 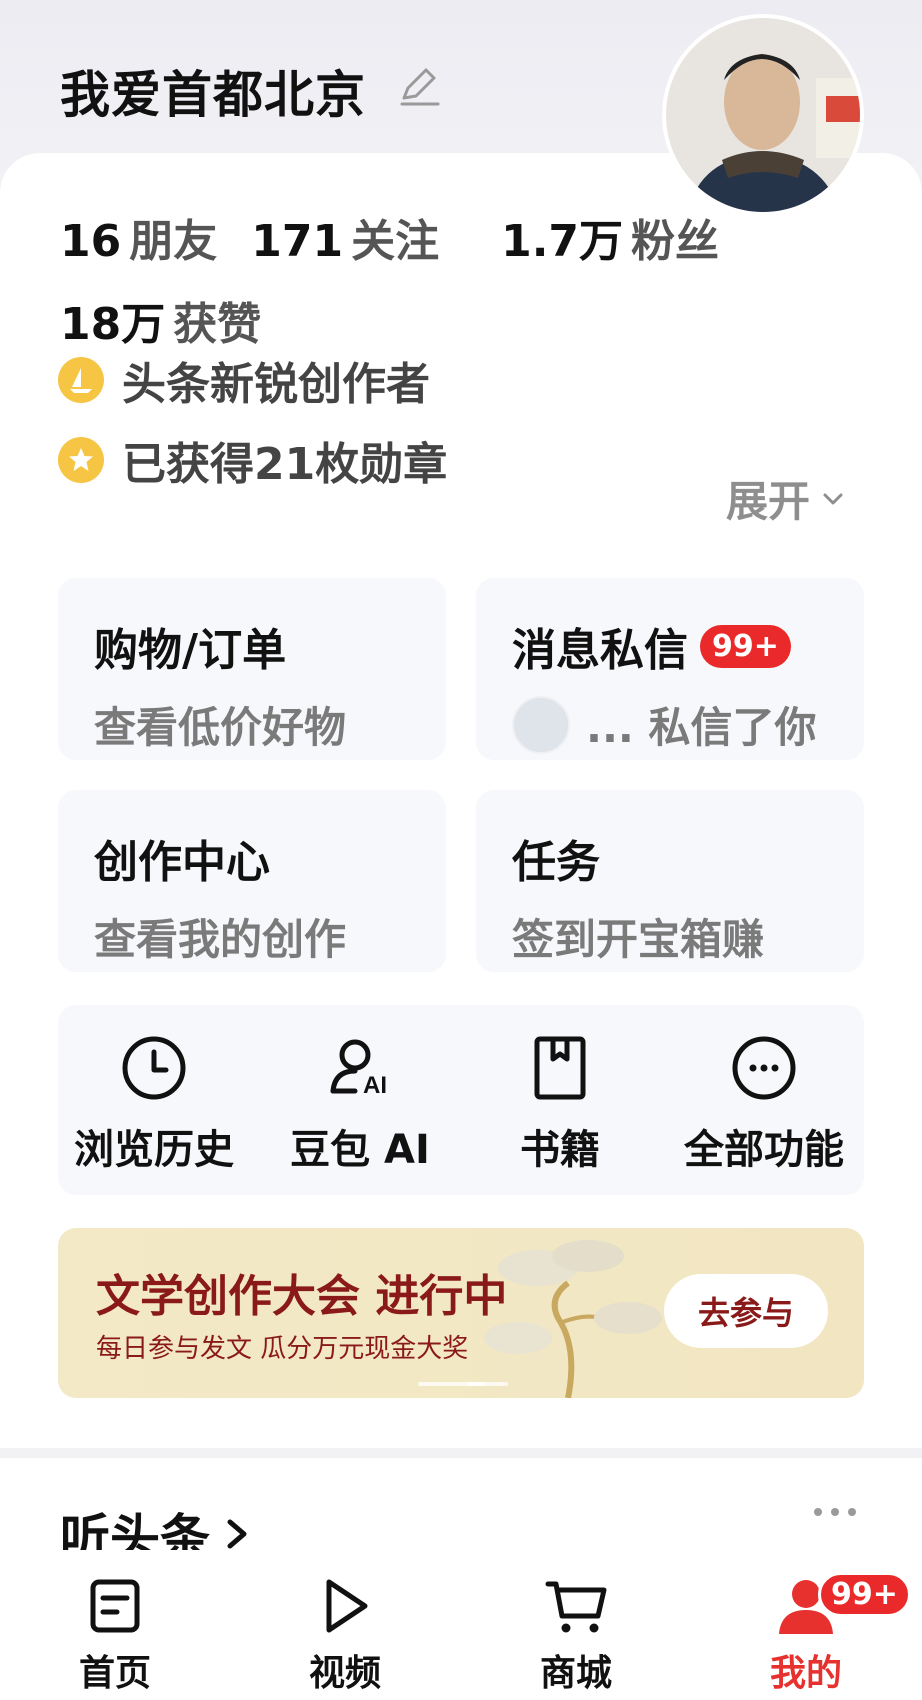 I want to click on carousel-indicator, so click(x=463, y=1384).